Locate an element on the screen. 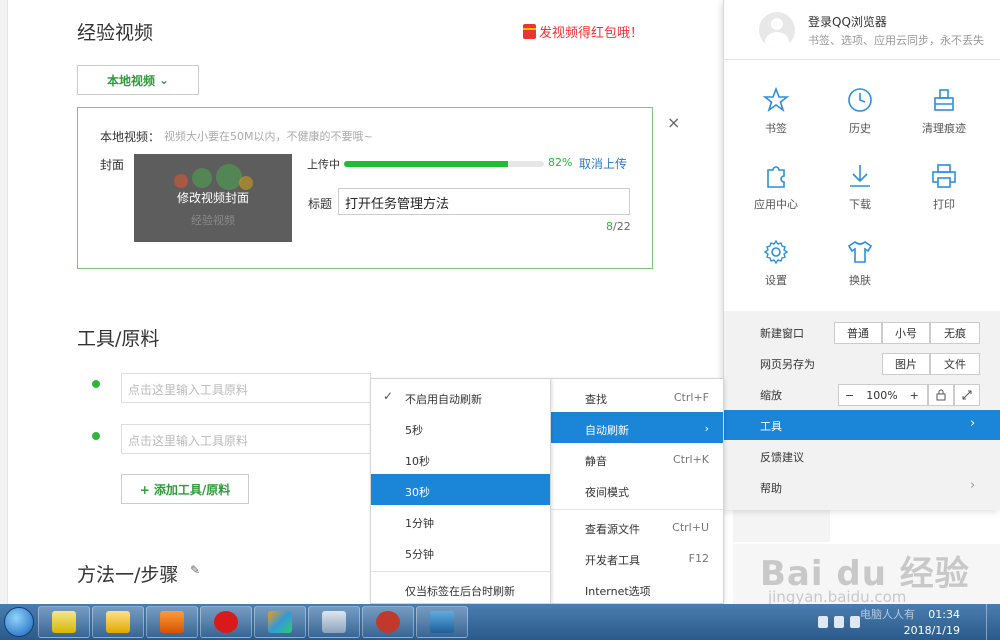  cover-watermark: 经验视频 is located at coordinates (213, 220).